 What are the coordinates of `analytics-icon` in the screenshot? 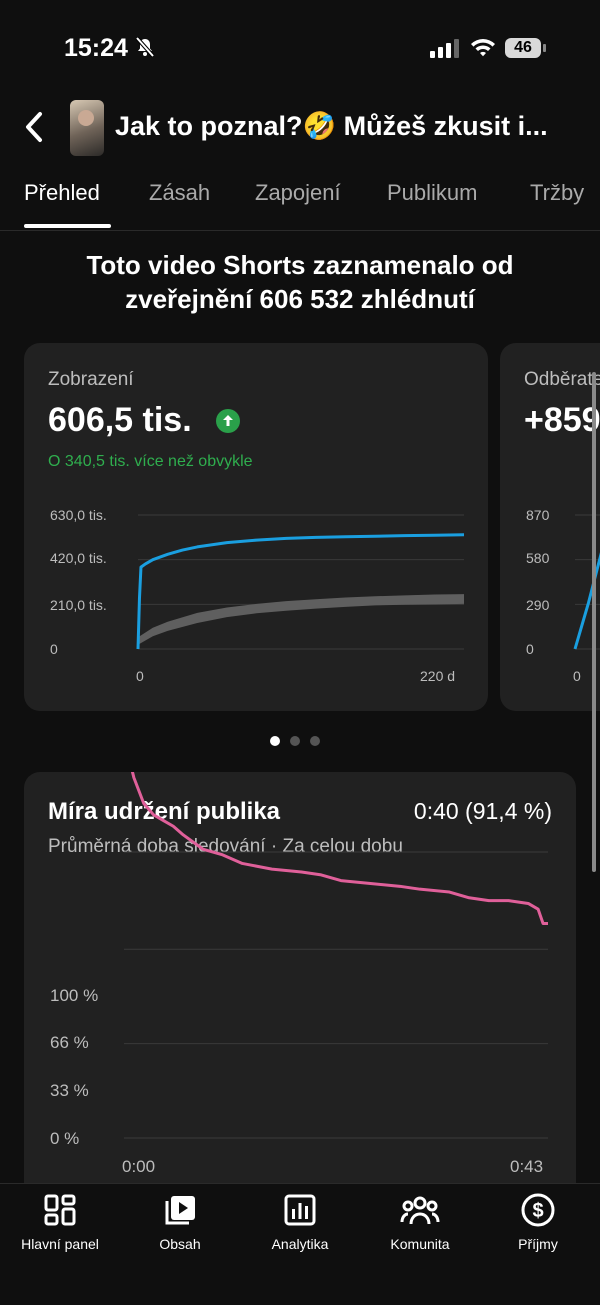 It's located at (300, 1210).